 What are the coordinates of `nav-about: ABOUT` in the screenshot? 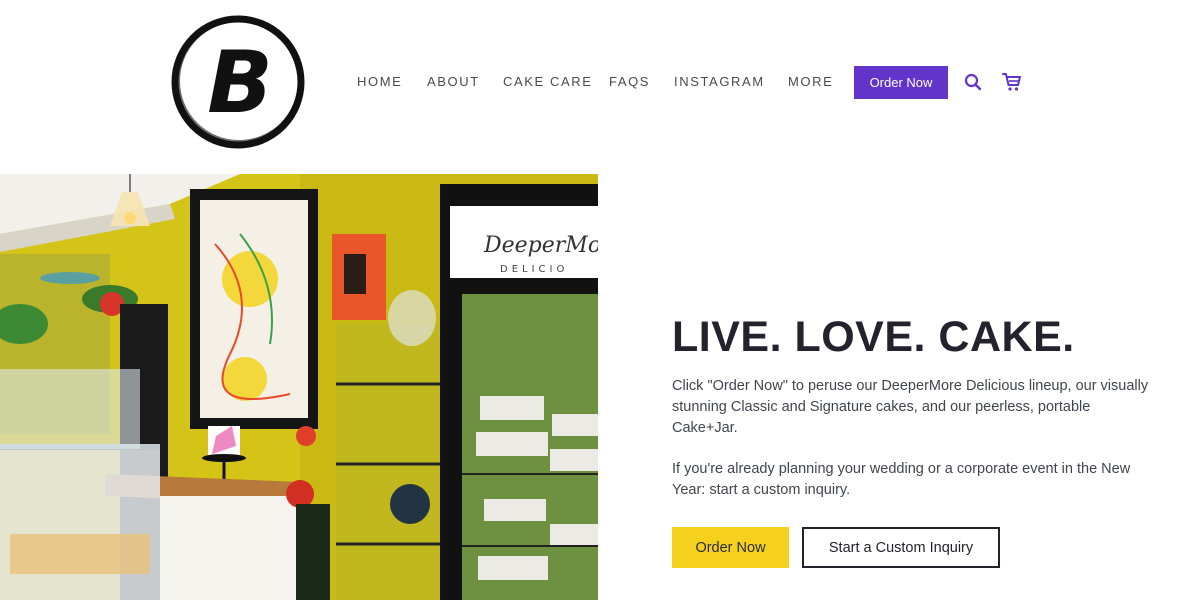 It's located at (453, 81).